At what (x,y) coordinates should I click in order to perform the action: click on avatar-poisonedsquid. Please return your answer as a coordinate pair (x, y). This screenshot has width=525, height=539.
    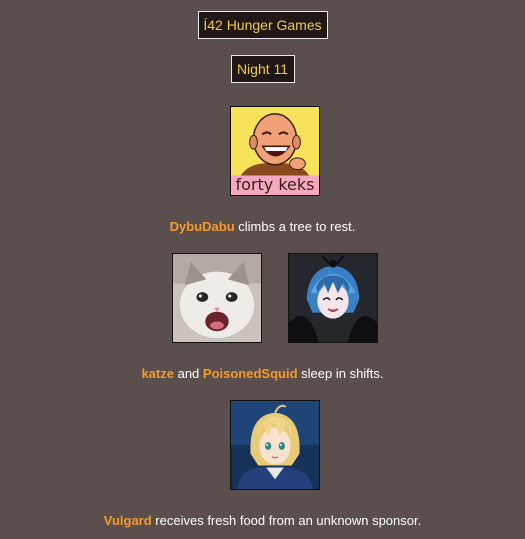
    Looking at the image, I should click on (333, 298).